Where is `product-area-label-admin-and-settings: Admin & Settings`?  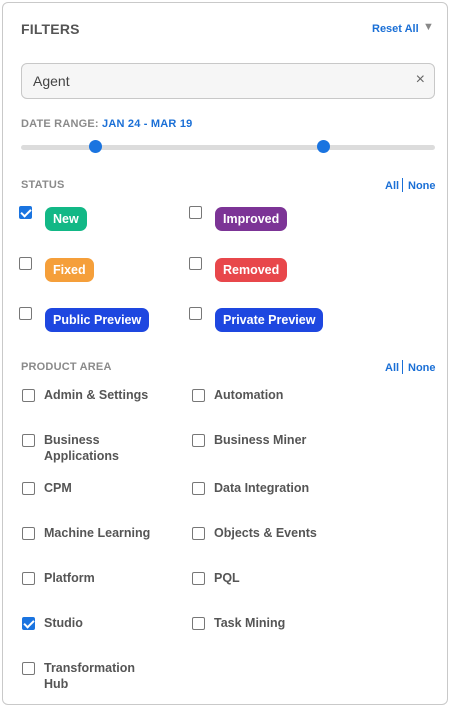 product-area-label-admin-and-settings: Admin & Settings is located at coordinates (96, 395).